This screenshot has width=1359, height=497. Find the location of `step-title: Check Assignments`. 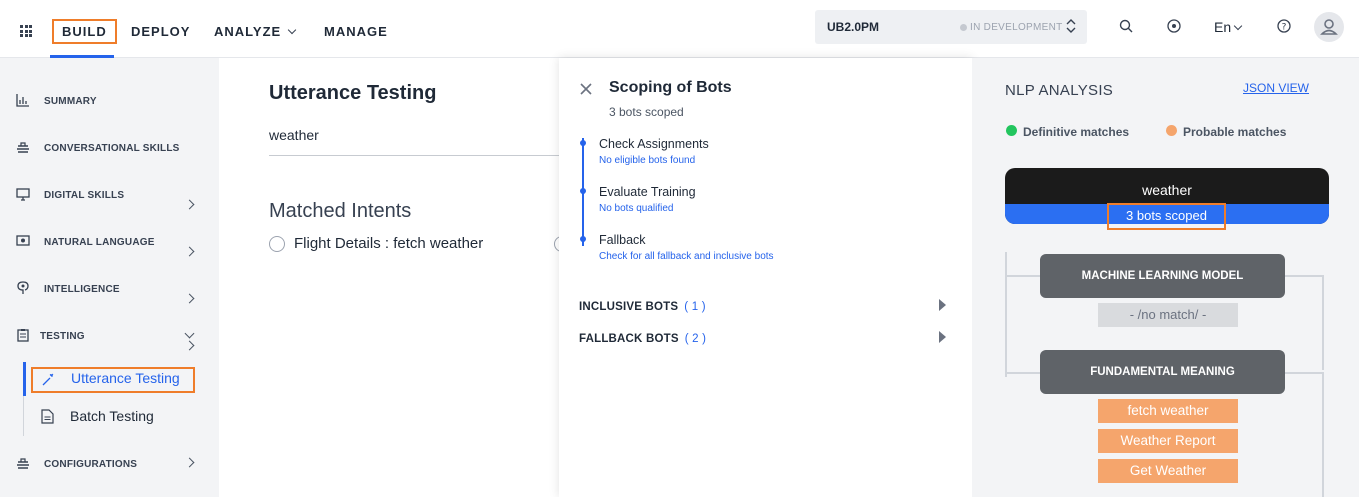

step-title: Check Assignments is located at coordinates (654, 144).